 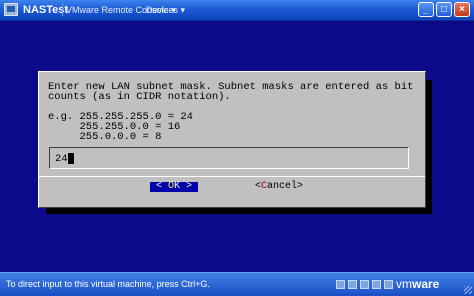 What do you see at coordinates (468, 290) in the screenshot?
I see `resize-grip` at bounding box center [468, 290].